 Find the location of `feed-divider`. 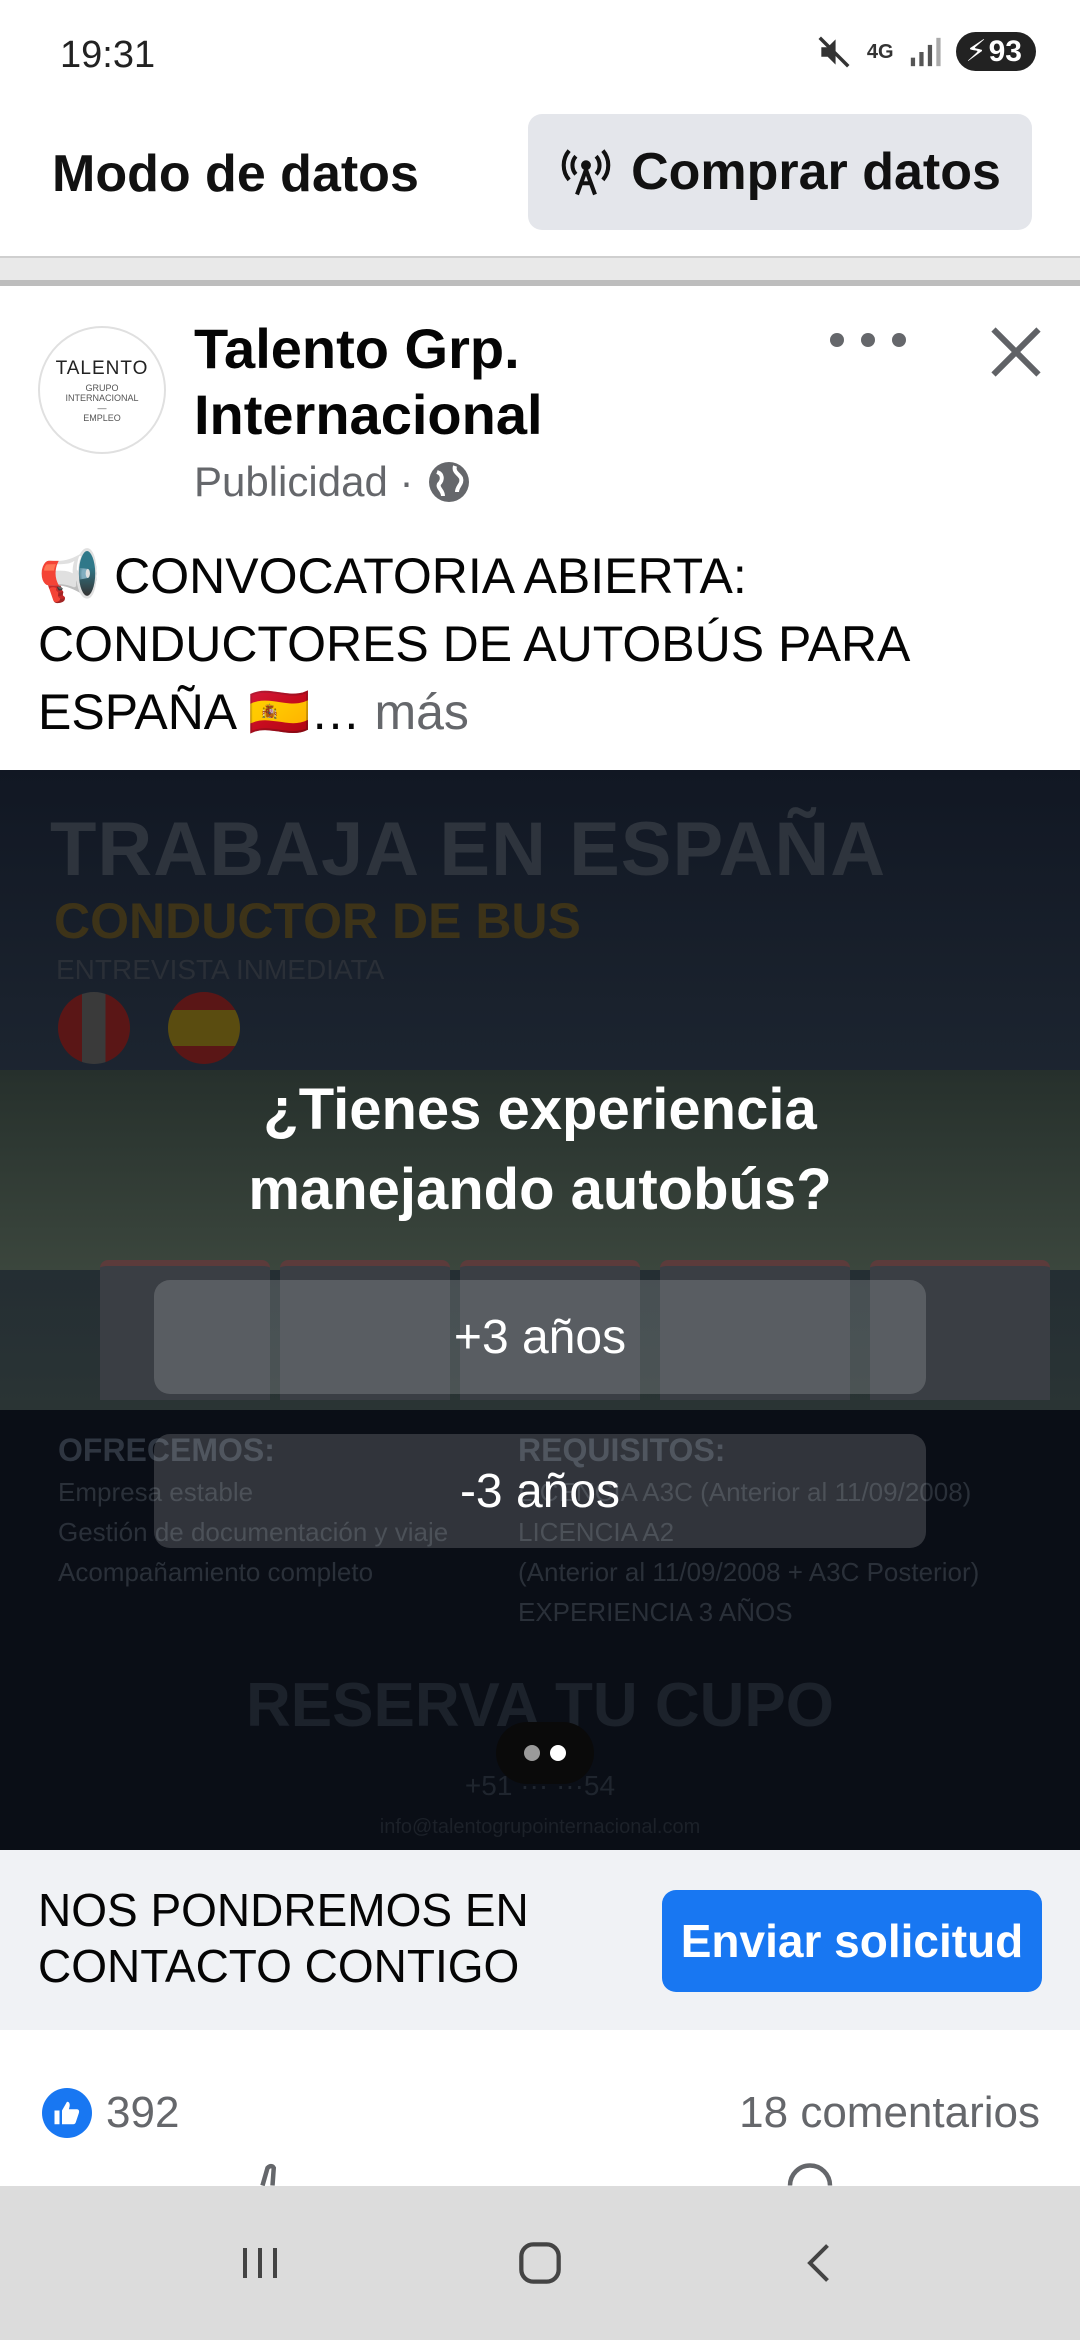

feed-divider is located at coordinates (540, 271).